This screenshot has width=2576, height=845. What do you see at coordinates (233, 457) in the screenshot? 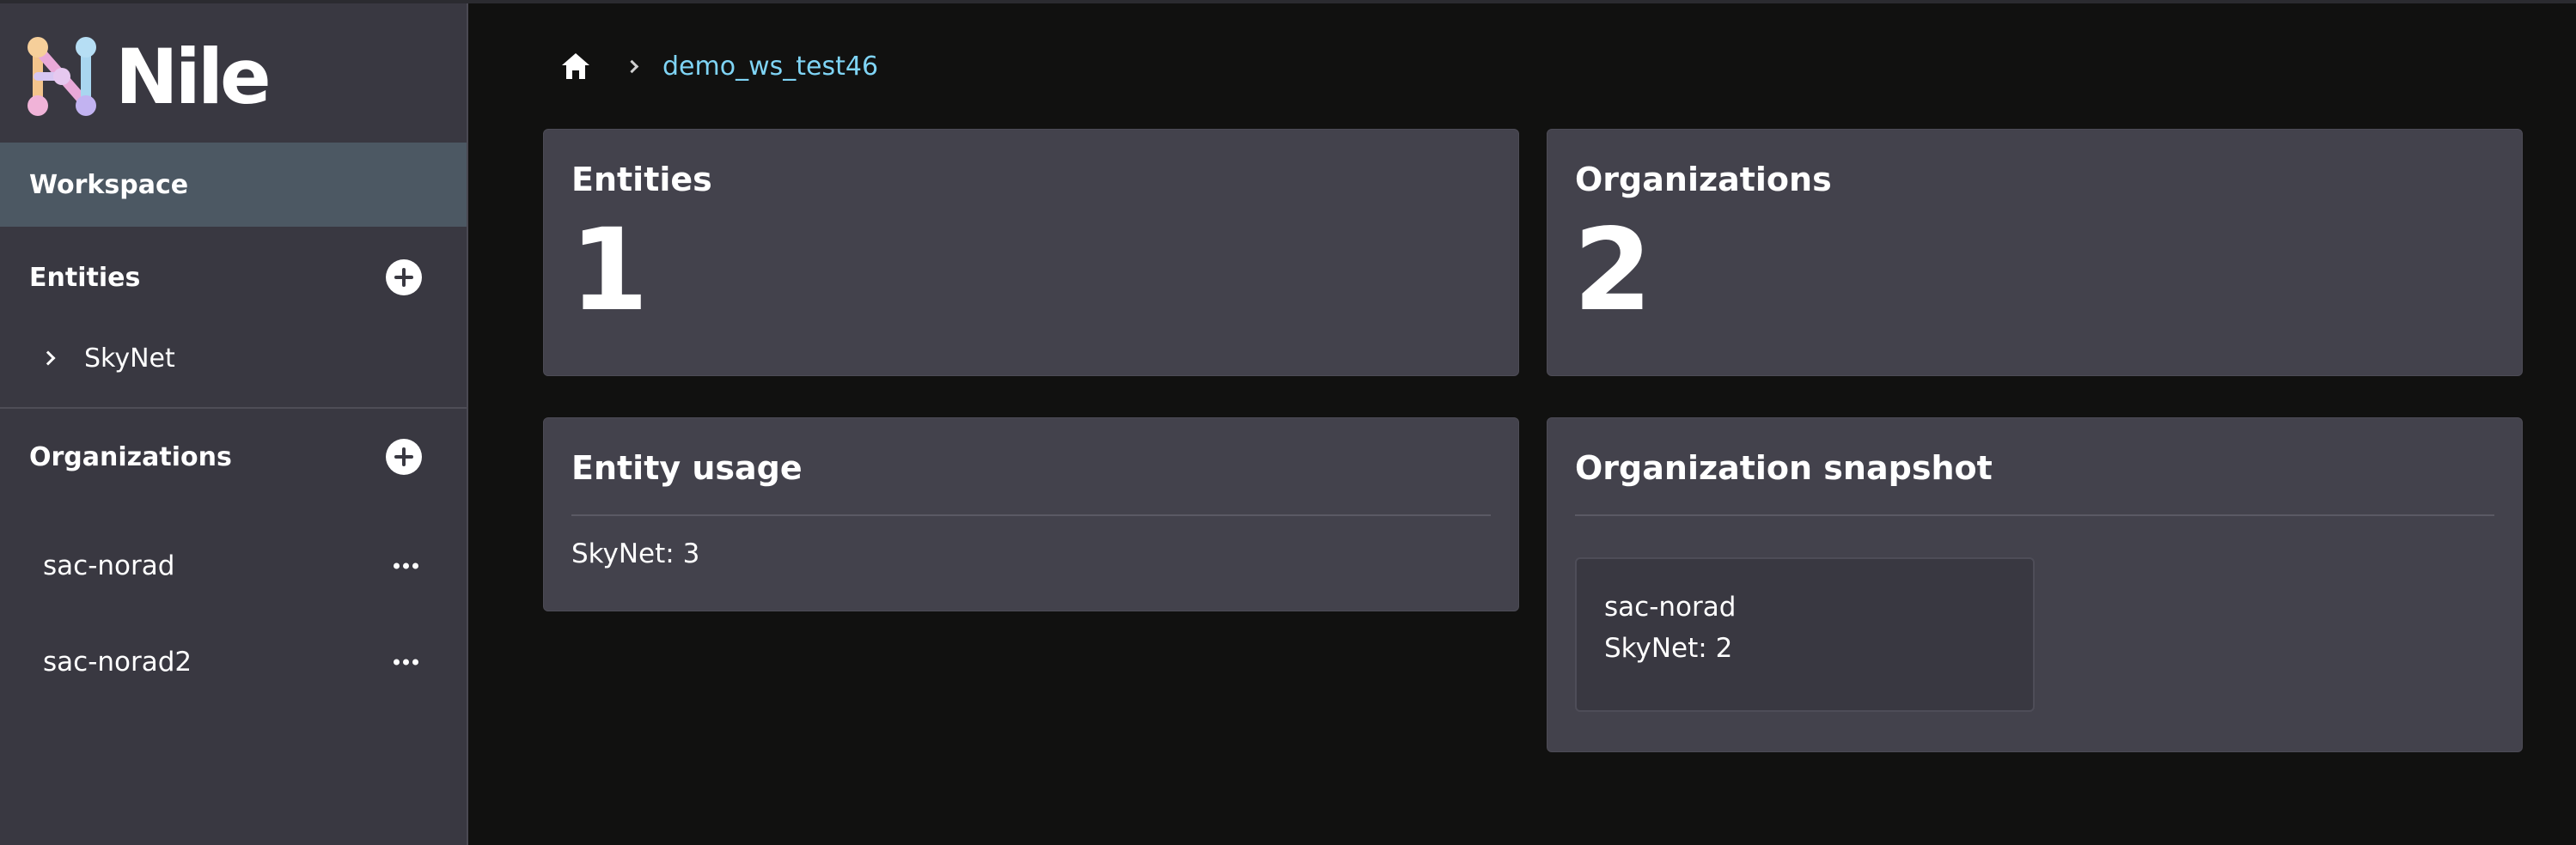
I see `sidebar-section-organizations: Organizations` at bounding box center [233, 457].